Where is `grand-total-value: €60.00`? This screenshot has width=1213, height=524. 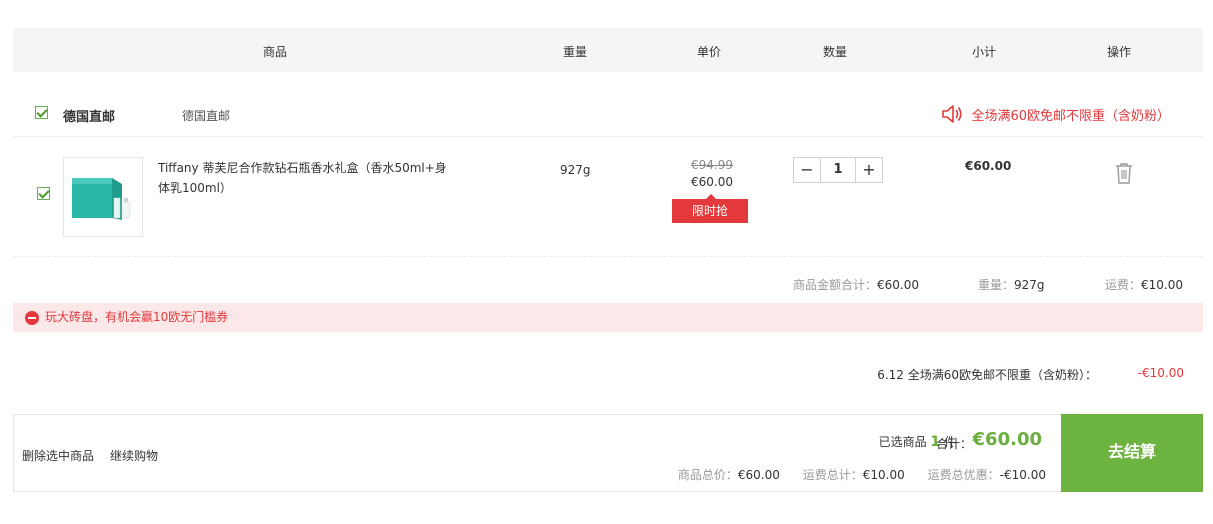 grand-total-value: €60.00 is located at coordinates (1007, 439).